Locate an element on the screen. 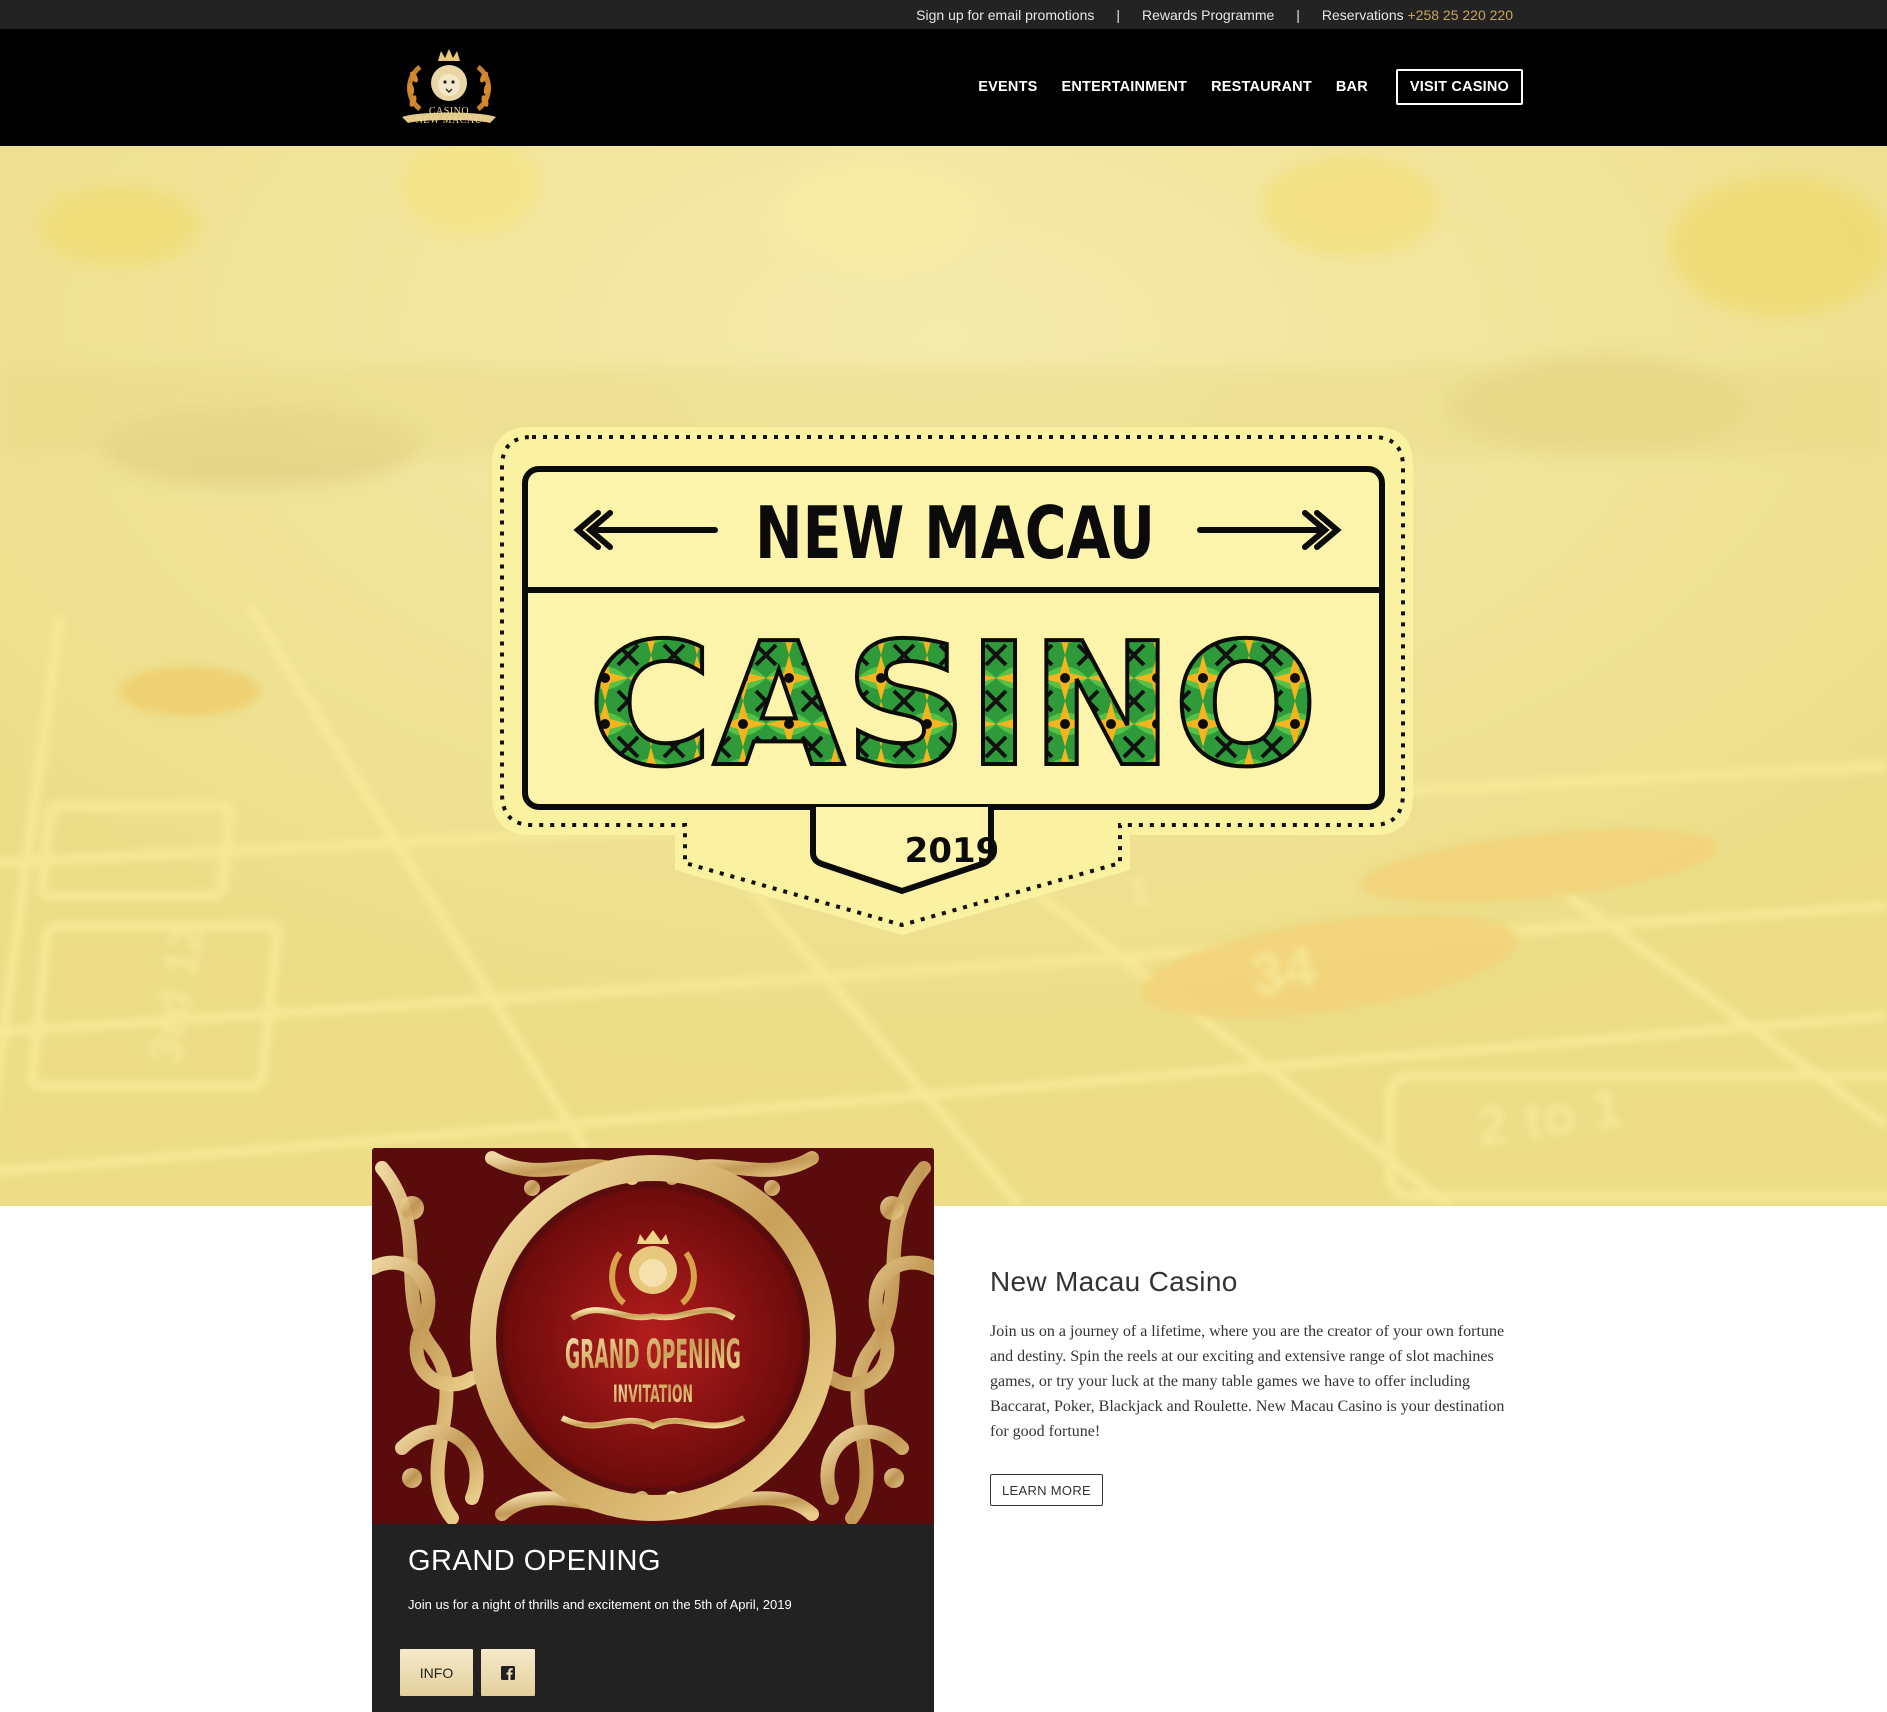 The width and height of the screenshot is (1887, 1712). new-macau-casino-sign: NEW MACAU CASINO 2019 is located at coordinates (952, 681).